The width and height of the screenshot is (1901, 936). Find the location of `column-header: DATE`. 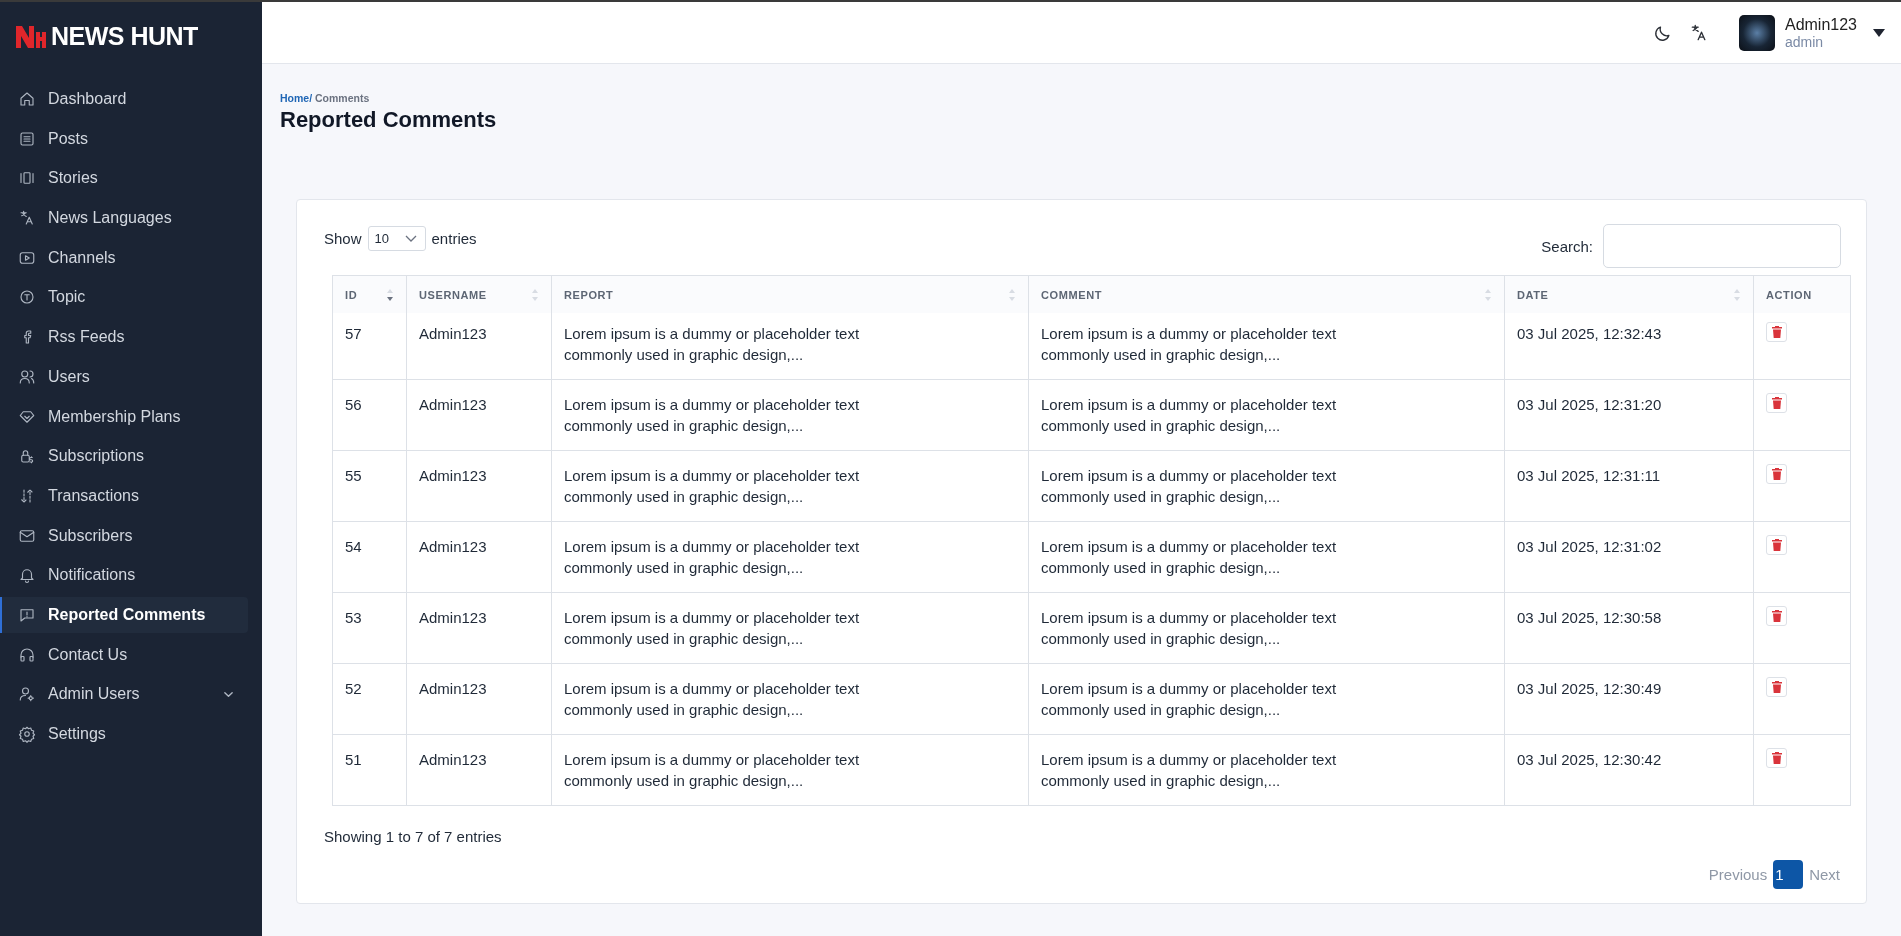

column-header: DATE is located at coordinates (1629, 294).